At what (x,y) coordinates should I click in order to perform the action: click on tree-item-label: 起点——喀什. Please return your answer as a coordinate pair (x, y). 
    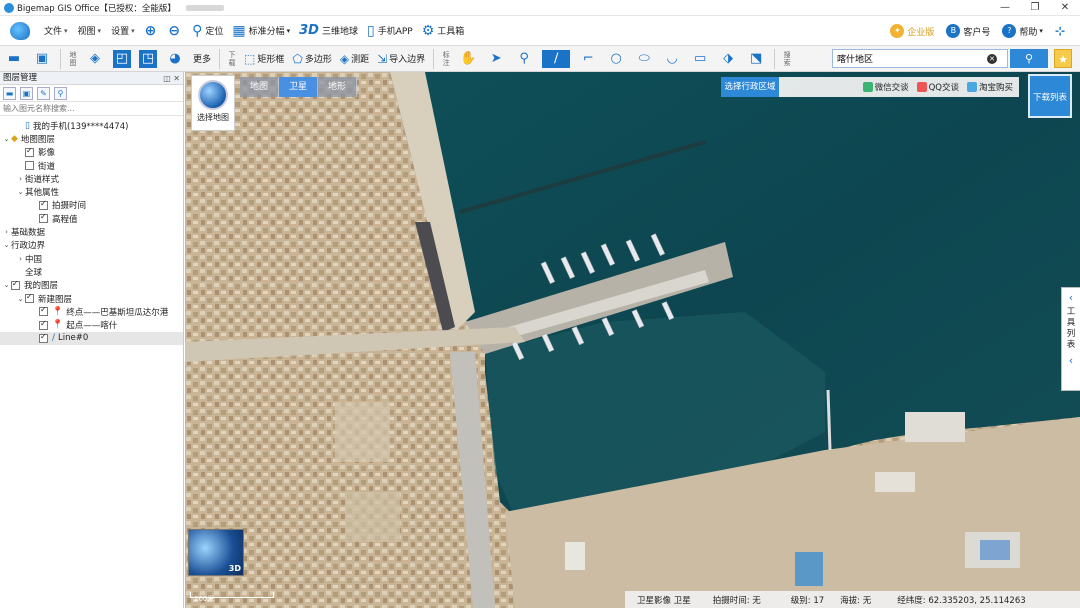
    Looking at the image, I should click on (92, 326).